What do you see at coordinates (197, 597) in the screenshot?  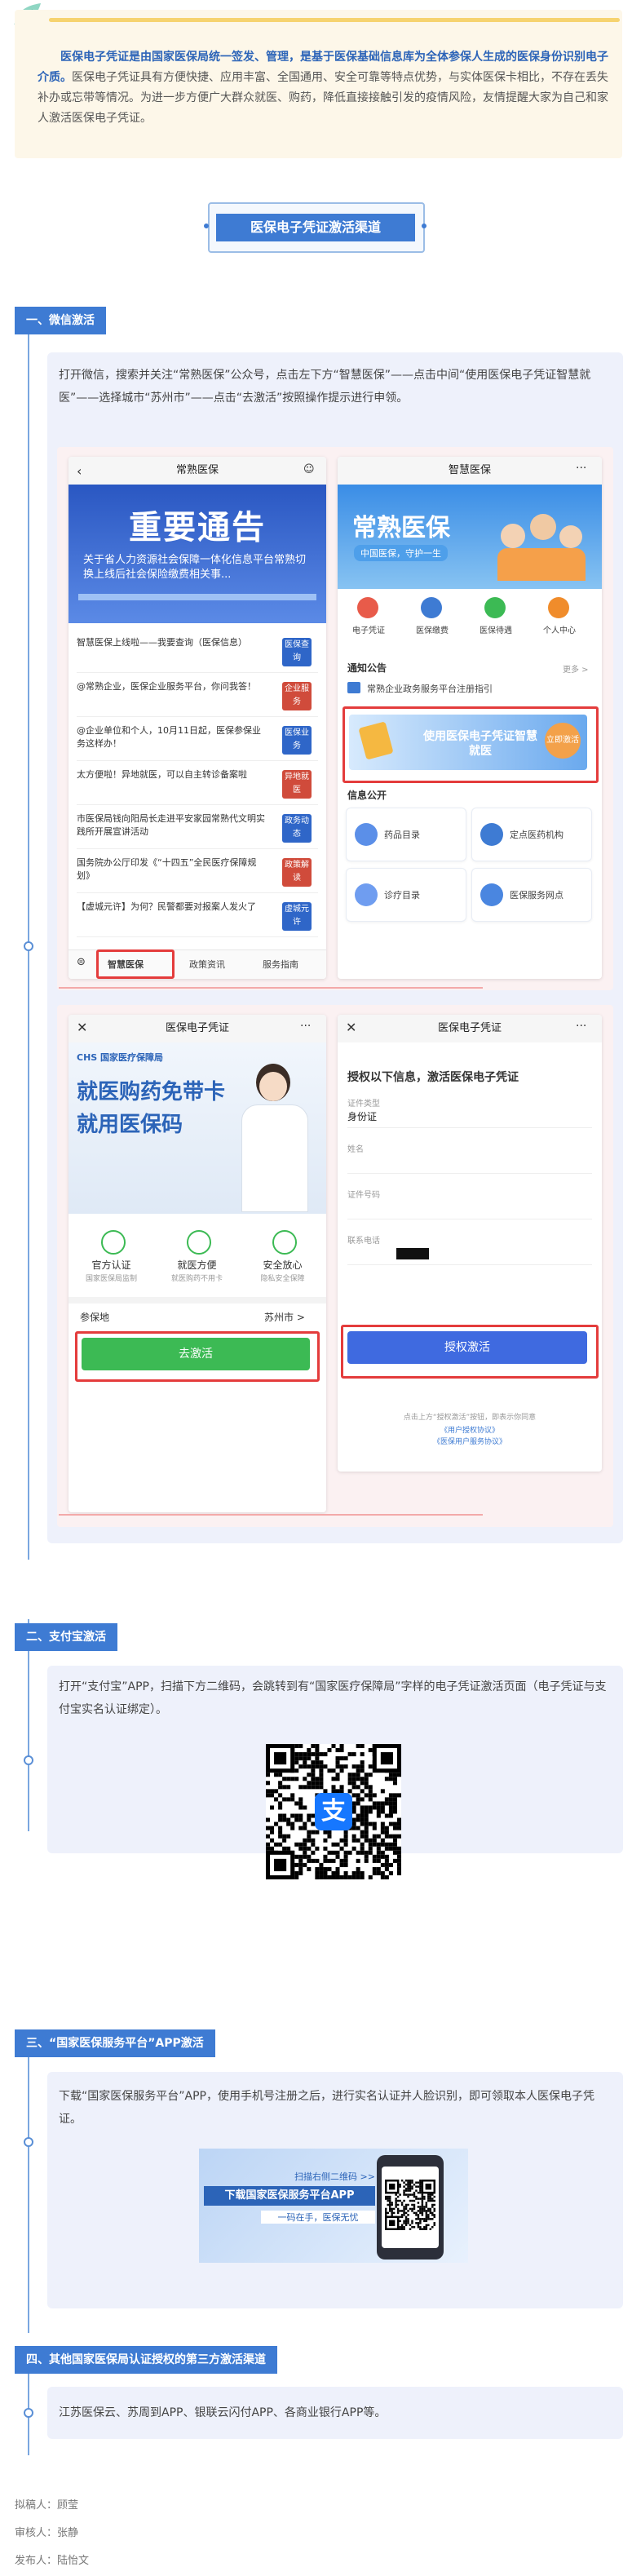 I see `notice-dots` at bounding box center [197, 597].